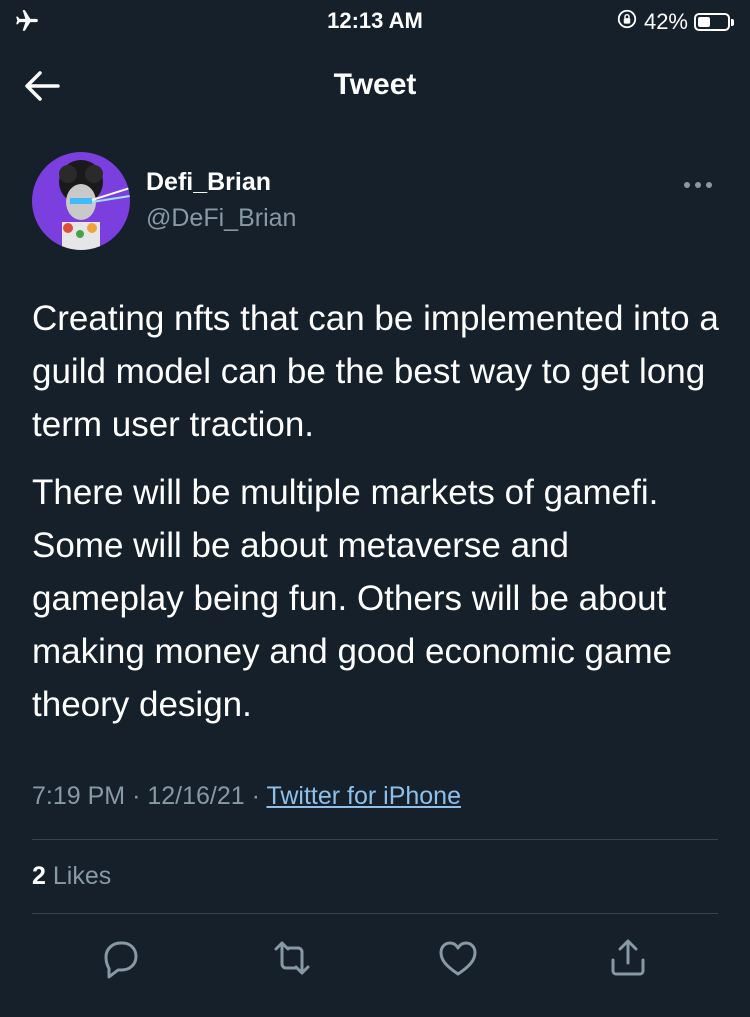 The height and width of the screenshot is (1017, 750). What do you see at coordinates (363, 796) in the screenshot?
I see `tweet-source-link: Twitter for iPhone` at bounding box center [363, 796].